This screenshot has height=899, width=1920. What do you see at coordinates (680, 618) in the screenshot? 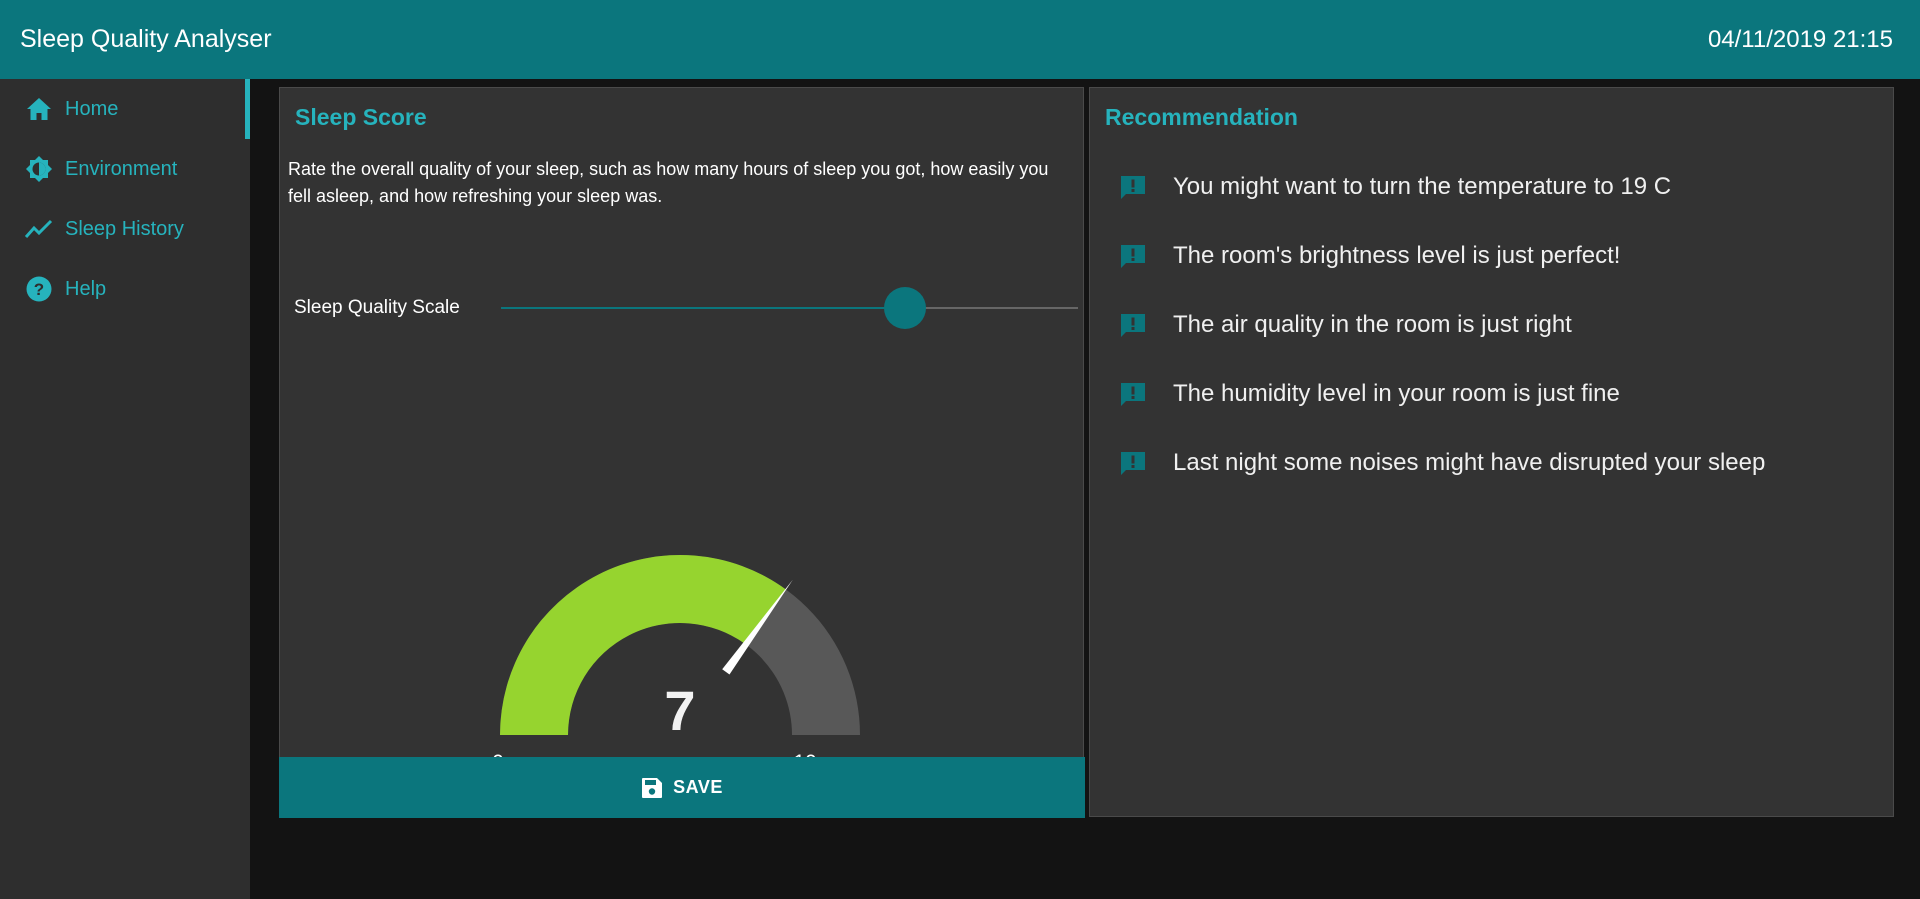
I see `sleep-score-gauge: 7 0 10` at bounding box center [680, 618].